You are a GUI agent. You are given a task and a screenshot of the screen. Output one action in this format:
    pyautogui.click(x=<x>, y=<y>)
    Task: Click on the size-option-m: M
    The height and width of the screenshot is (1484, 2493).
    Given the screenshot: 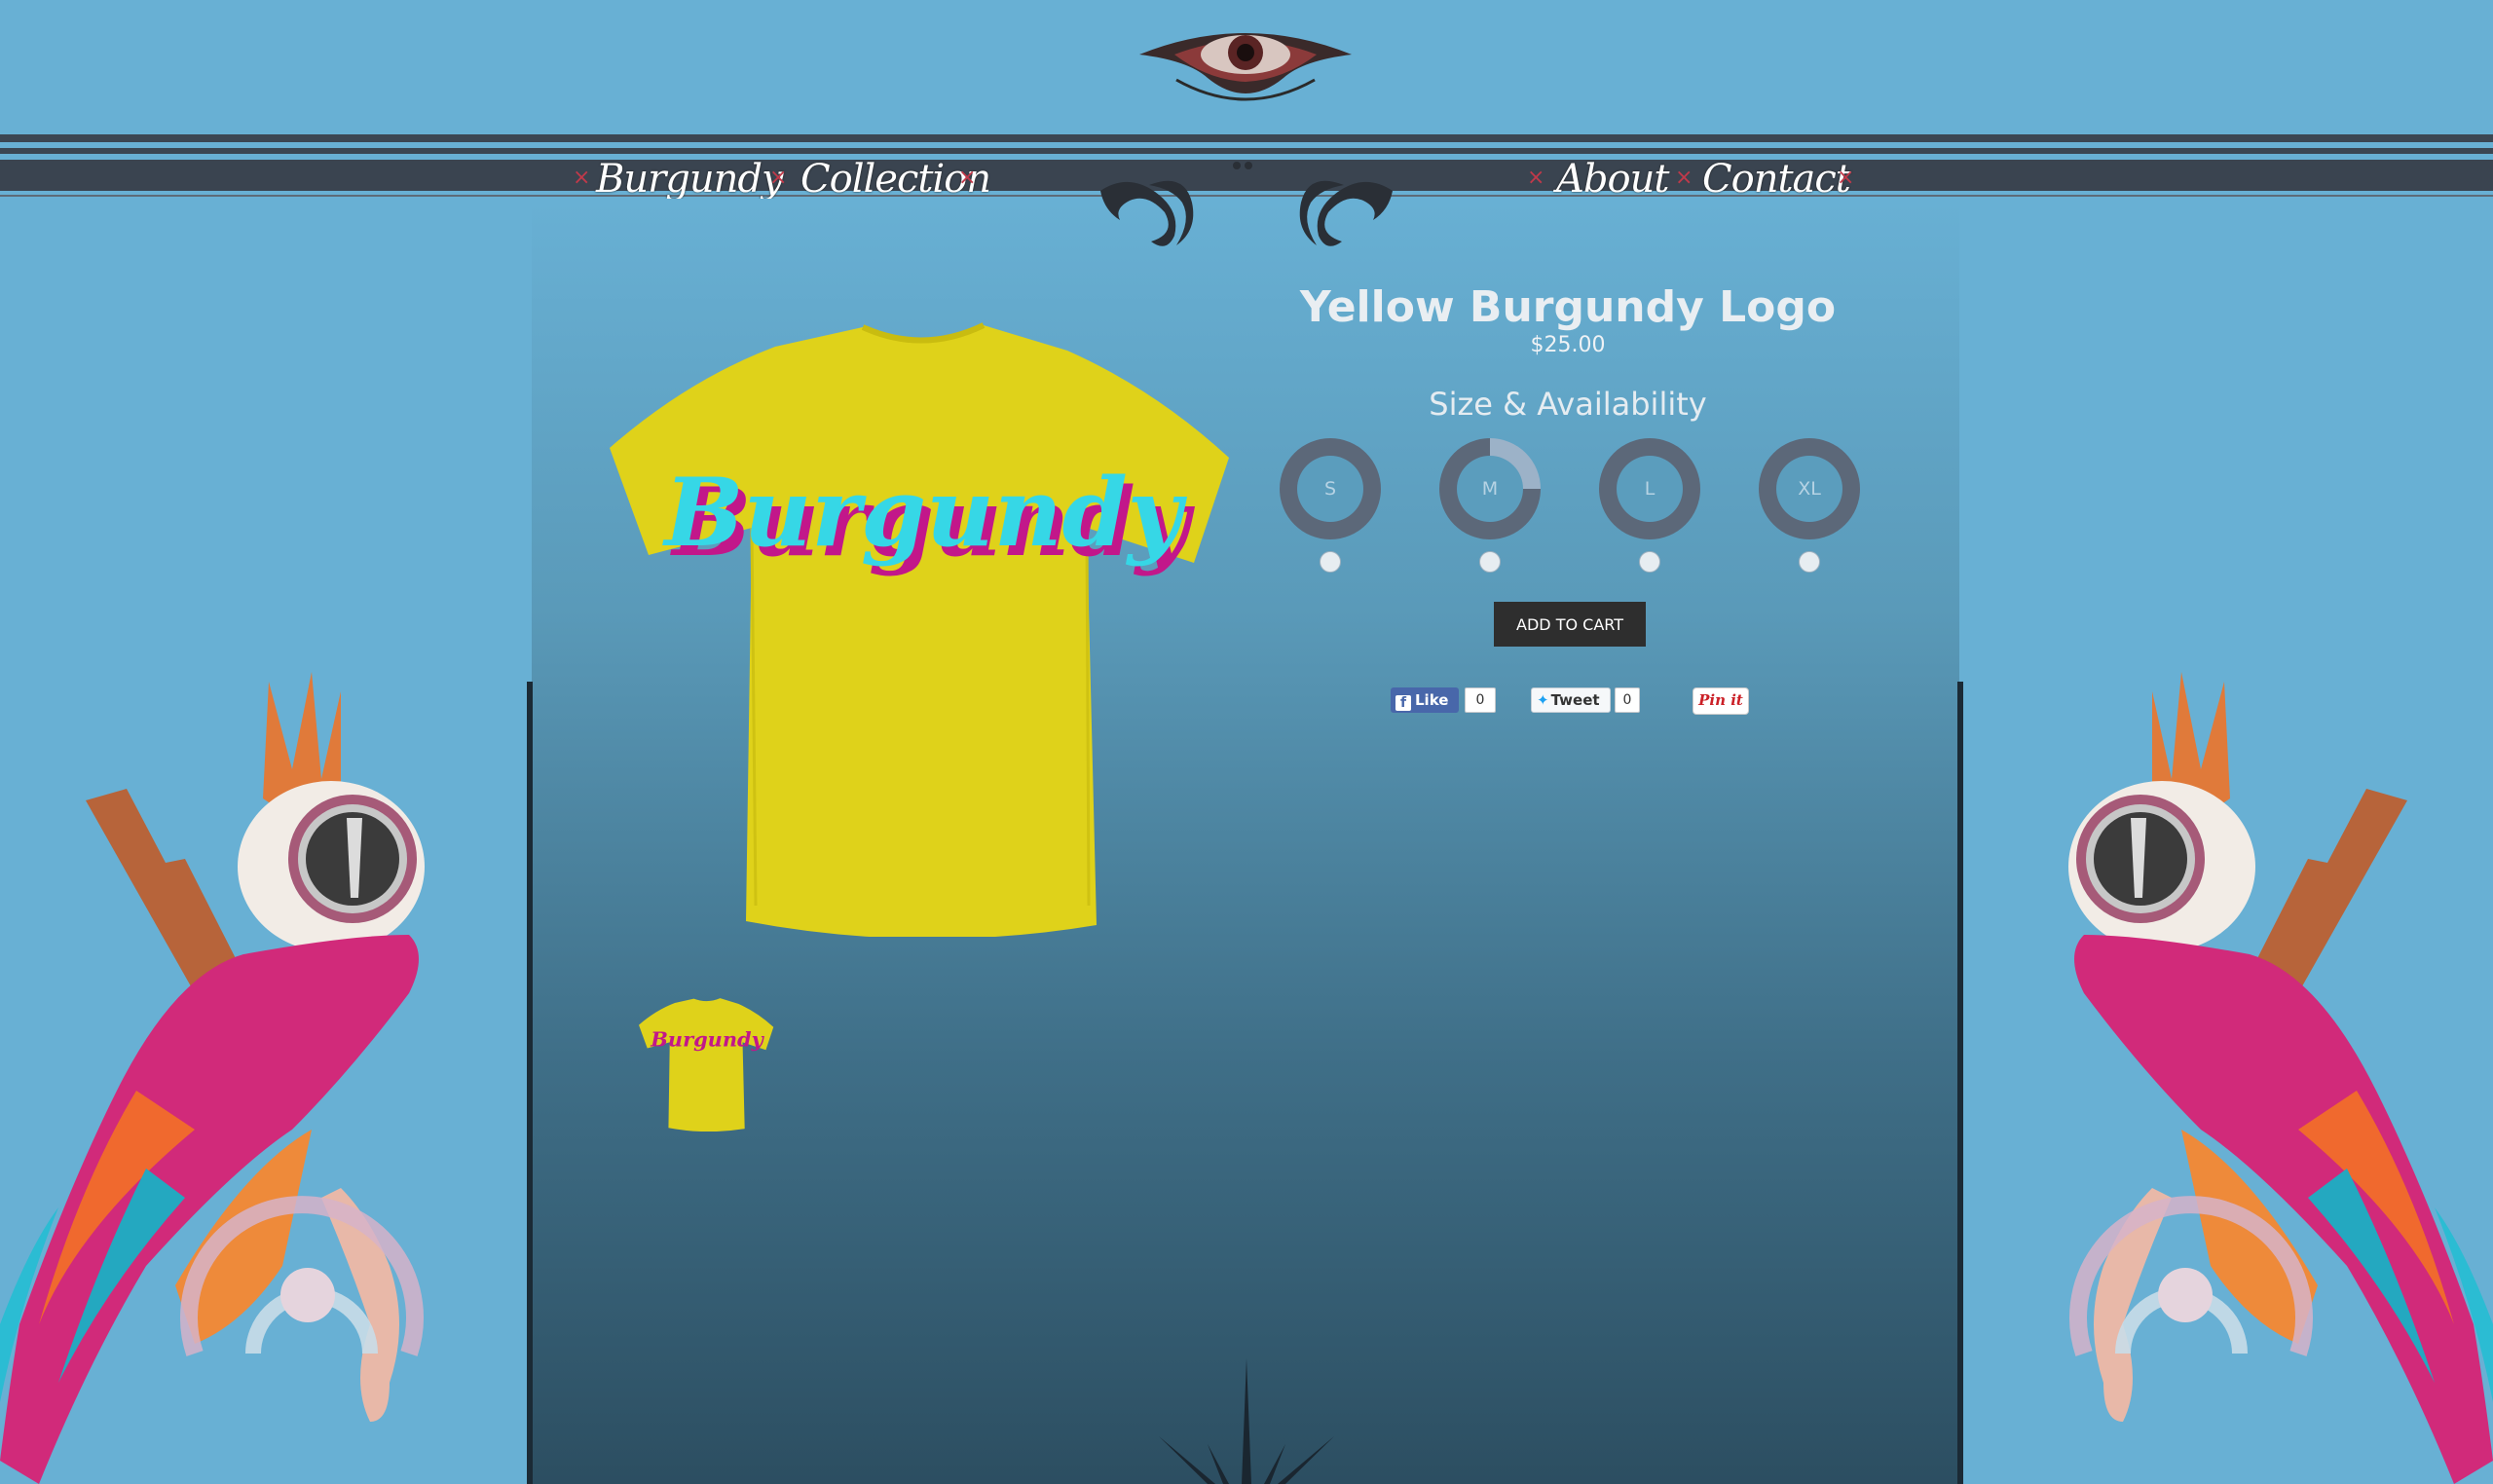 What is the action you would take?
    pyautogui.click(x=1490, y=506)
    